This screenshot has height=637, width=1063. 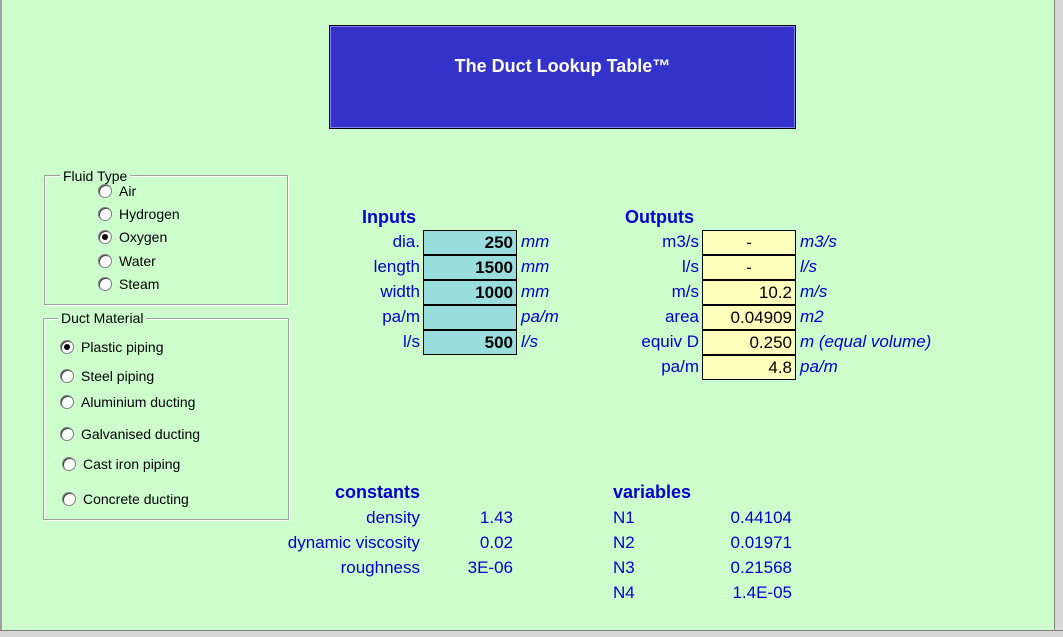 I want to click on radio-label: Concrete ducting, so click(x=136, y=499).